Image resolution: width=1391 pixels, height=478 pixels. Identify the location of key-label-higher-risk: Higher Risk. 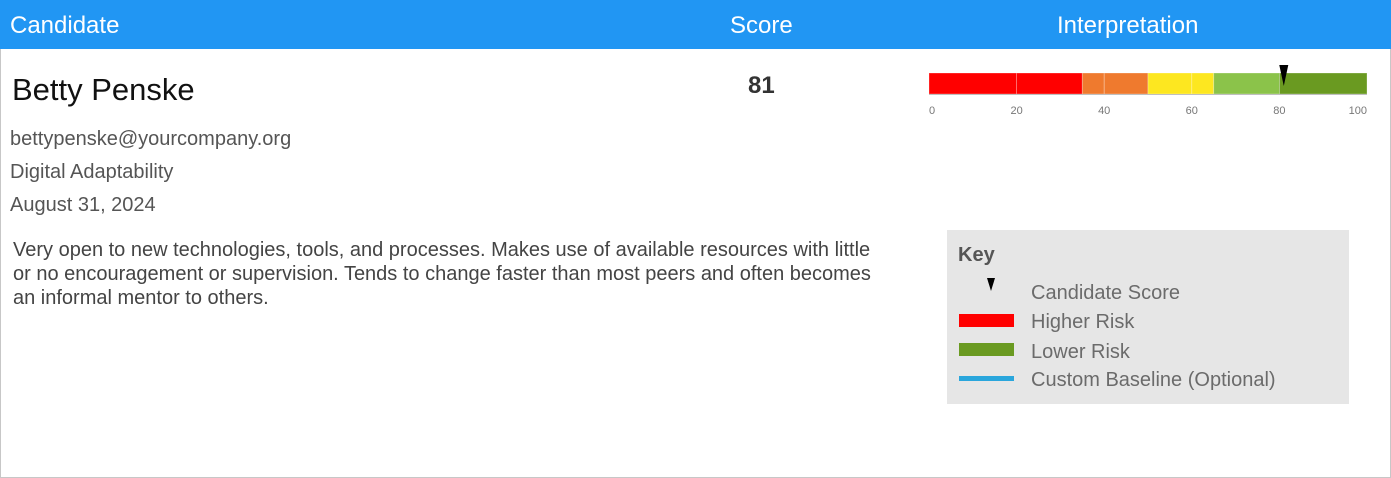
(1083, 322).